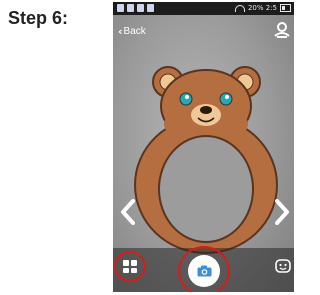 The width and height of the screenshot is (320, 295). I want to click on switch-camera-icon, so click(282, 30).